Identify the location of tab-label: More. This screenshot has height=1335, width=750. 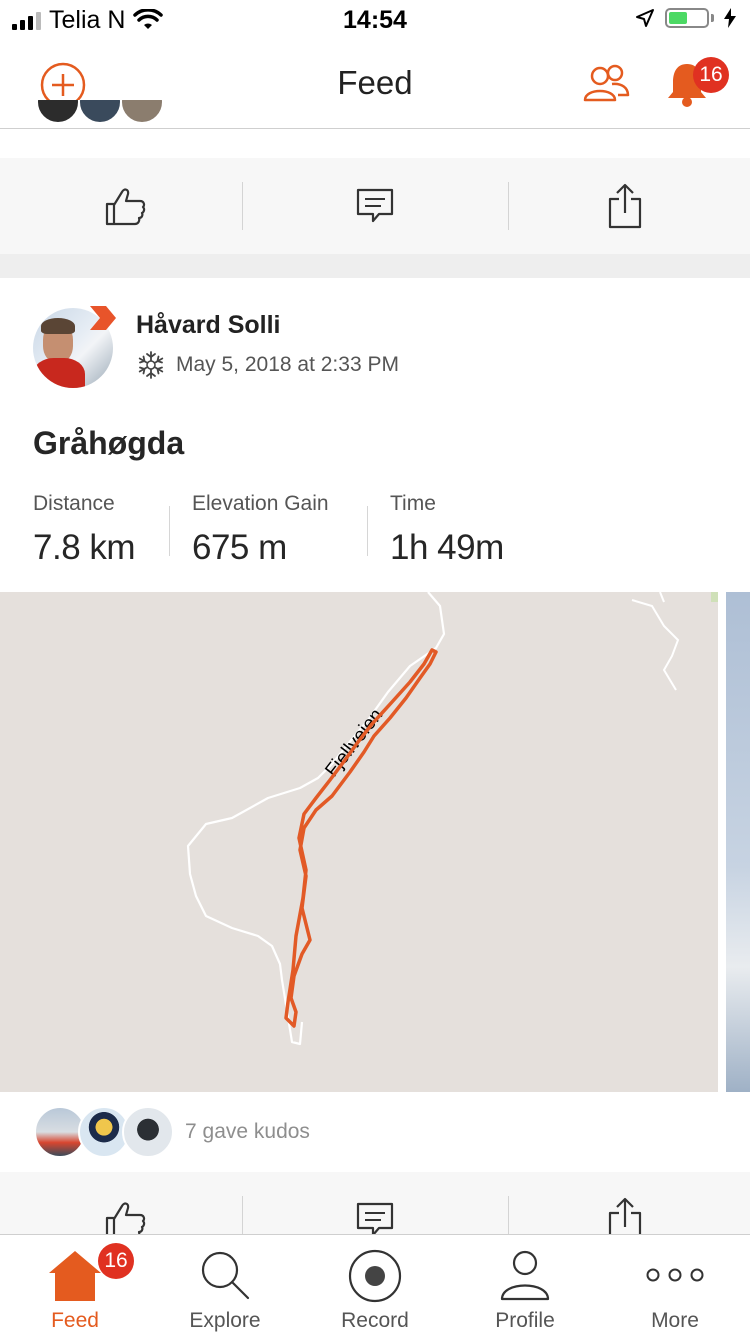
(675, 1320).